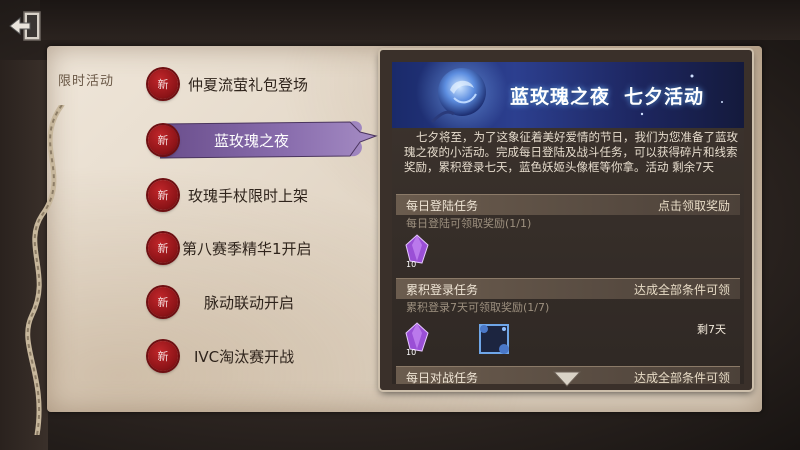  What do you see at coordinates (248, 195) in the screenshot?
I see `tab-label: 玫瑰手杖限时上架` at bounding box center [248, 195].